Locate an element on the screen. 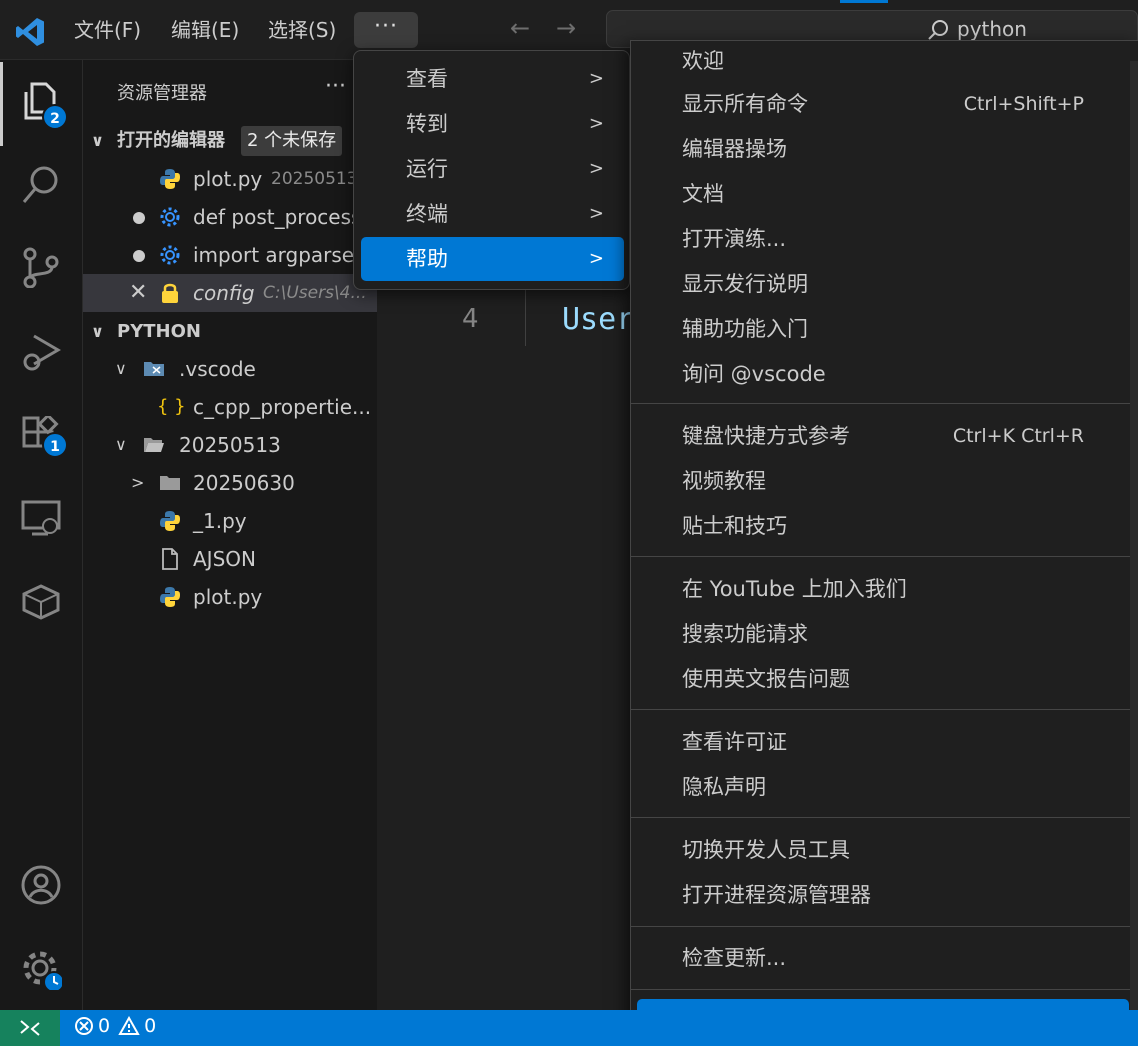 The width and height of the screenshot is (1138, 1046). menu-label: 查看 is located at coordinates (427, 79).